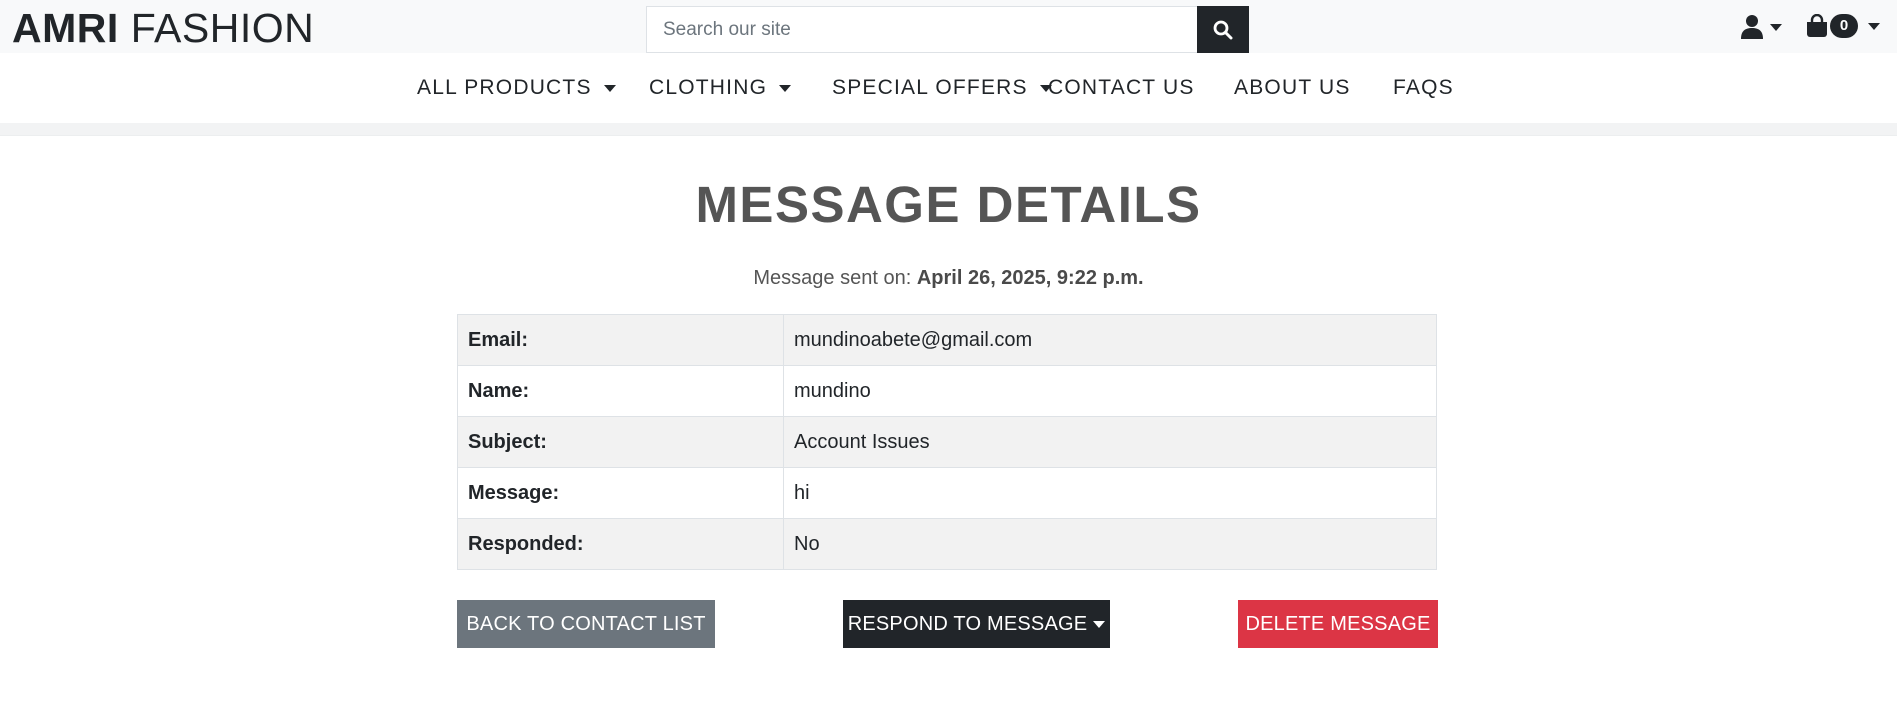 This screenshot has height=702, width=1897. I want to click on nav-all-products: ALL PRODUCTS, so click(516, 88).